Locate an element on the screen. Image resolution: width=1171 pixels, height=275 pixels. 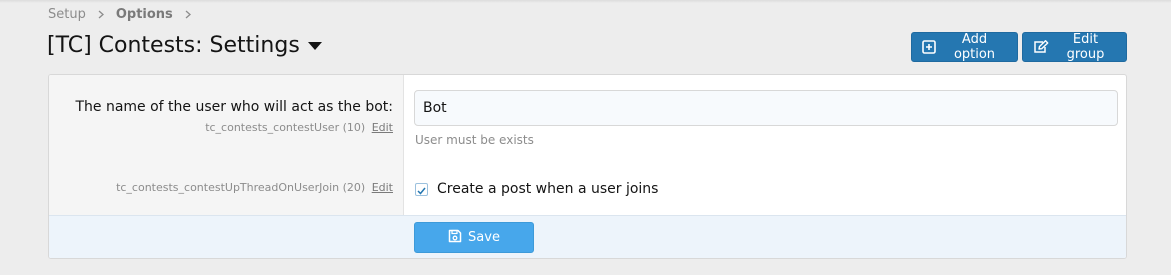
page-title-text: [TC] Contests: Settings is located at coordinates (173, 45).